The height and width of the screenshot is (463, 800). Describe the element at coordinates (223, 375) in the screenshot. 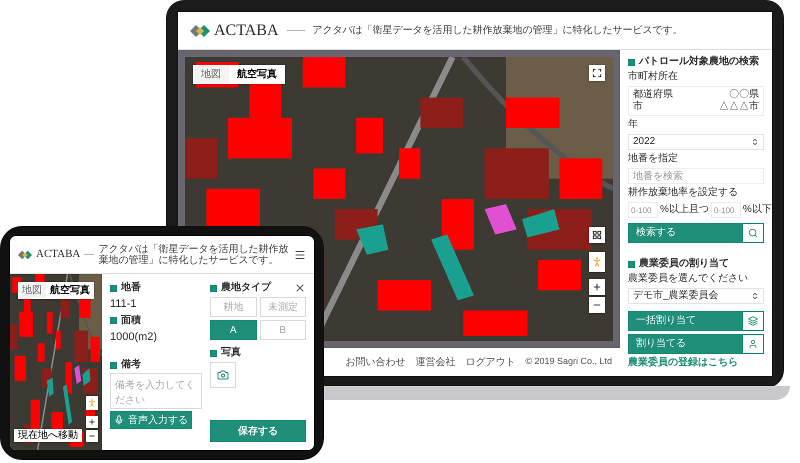

I see `camera-icon` at that location.